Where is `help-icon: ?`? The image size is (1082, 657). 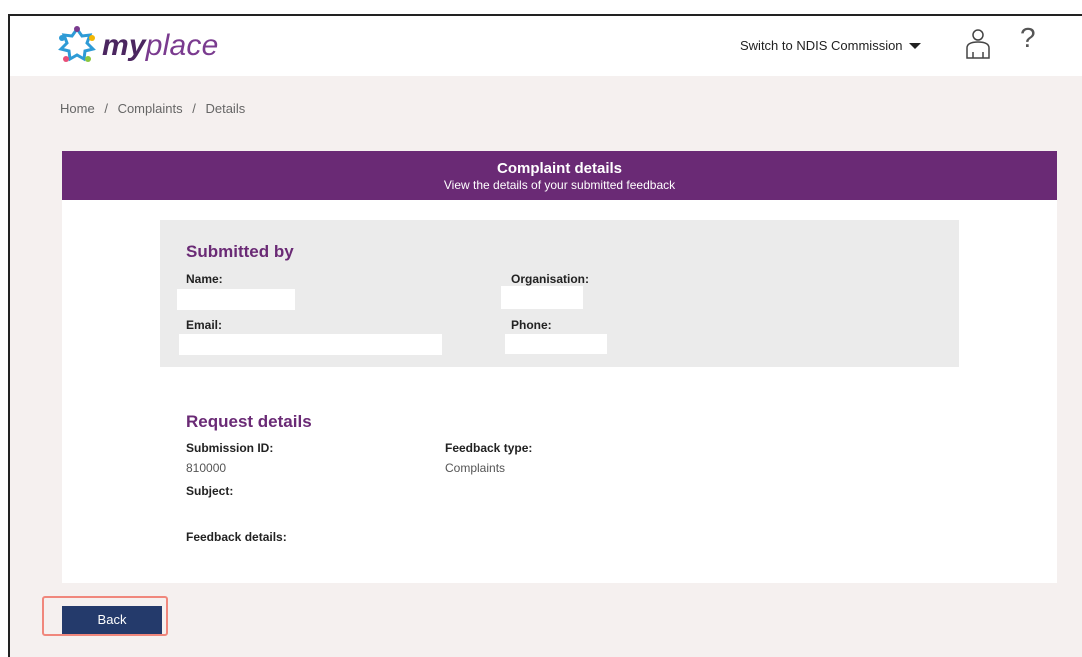
help-icon: ? is located at coordinates (1028, 38).